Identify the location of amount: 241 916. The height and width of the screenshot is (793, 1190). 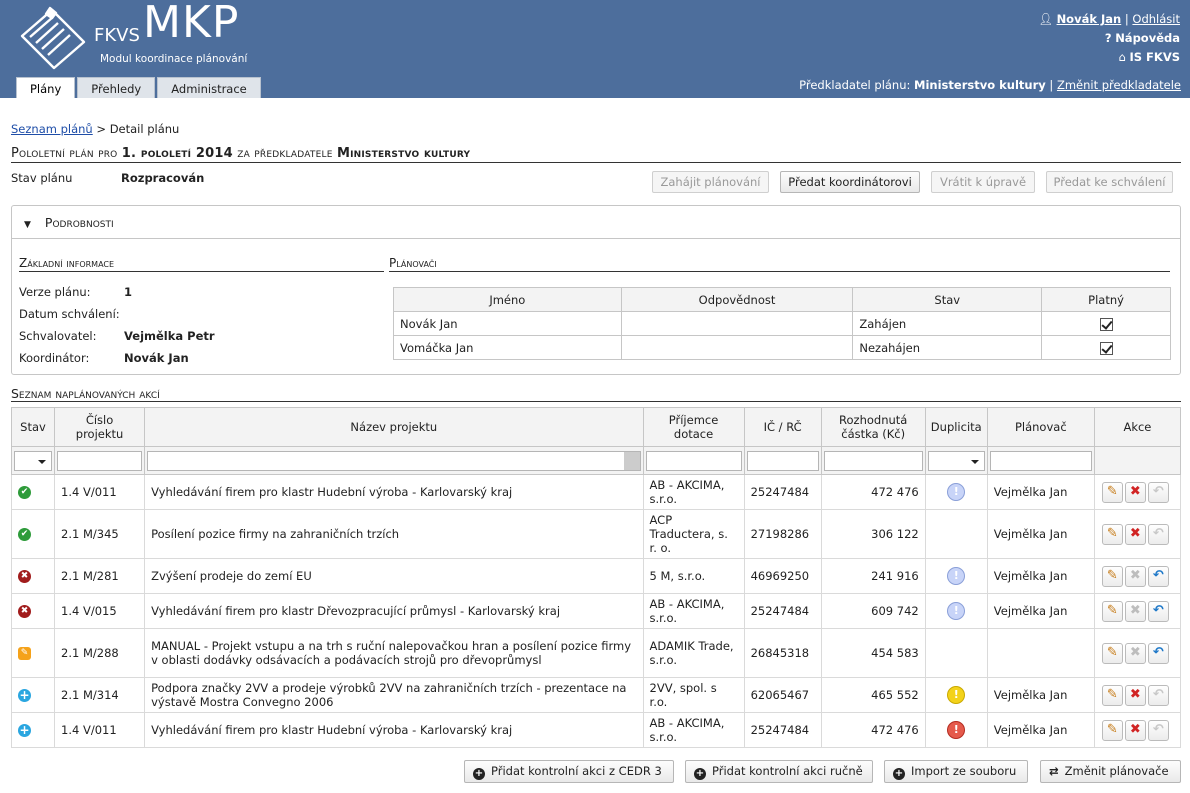
(873, 576).